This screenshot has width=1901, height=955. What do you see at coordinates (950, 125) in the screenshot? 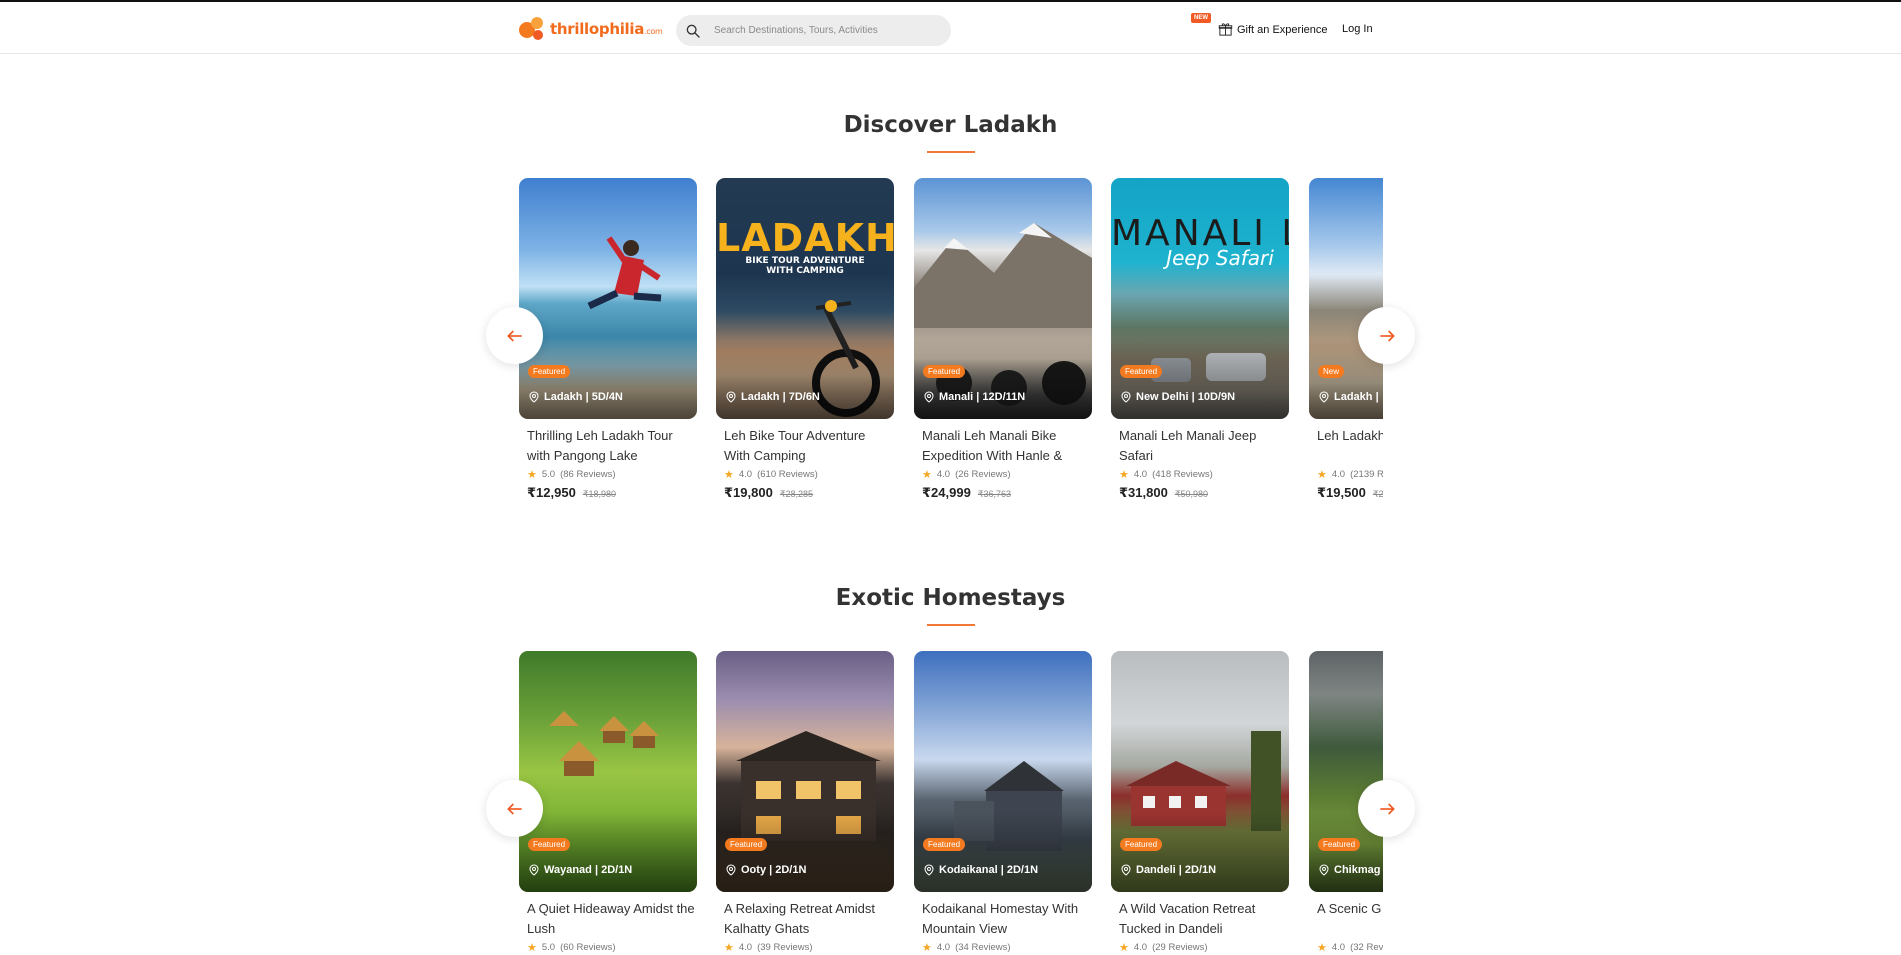
I see `section-title-ladakh: Discover Ladakh` at bounding box center [950, 125].